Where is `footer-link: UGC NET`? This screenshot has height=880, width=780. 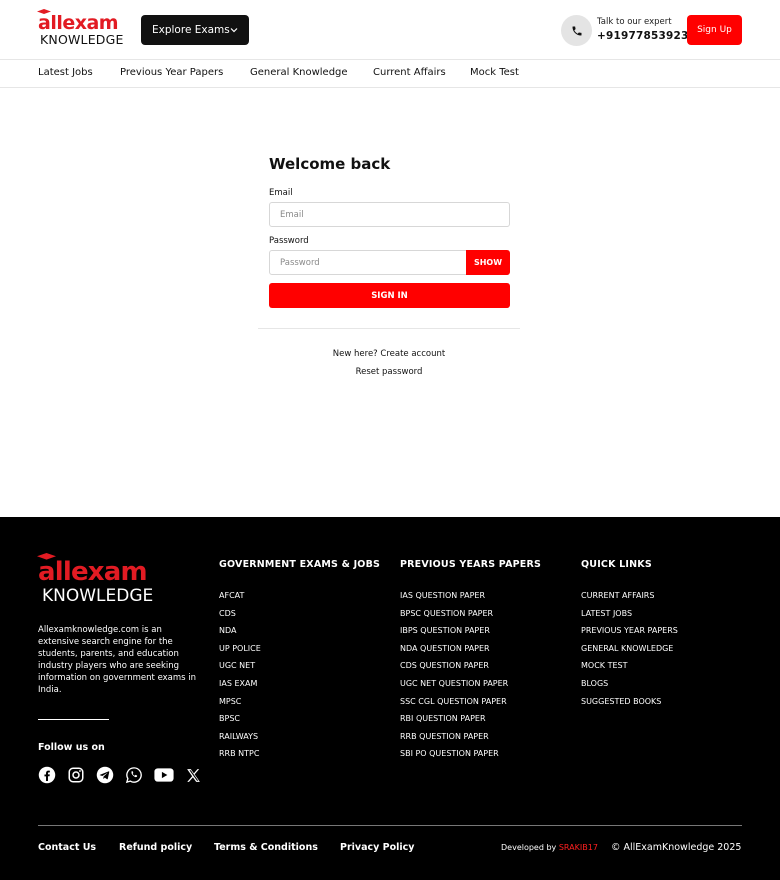 footer-link: UGC NET is located at coordinates (240, 666).